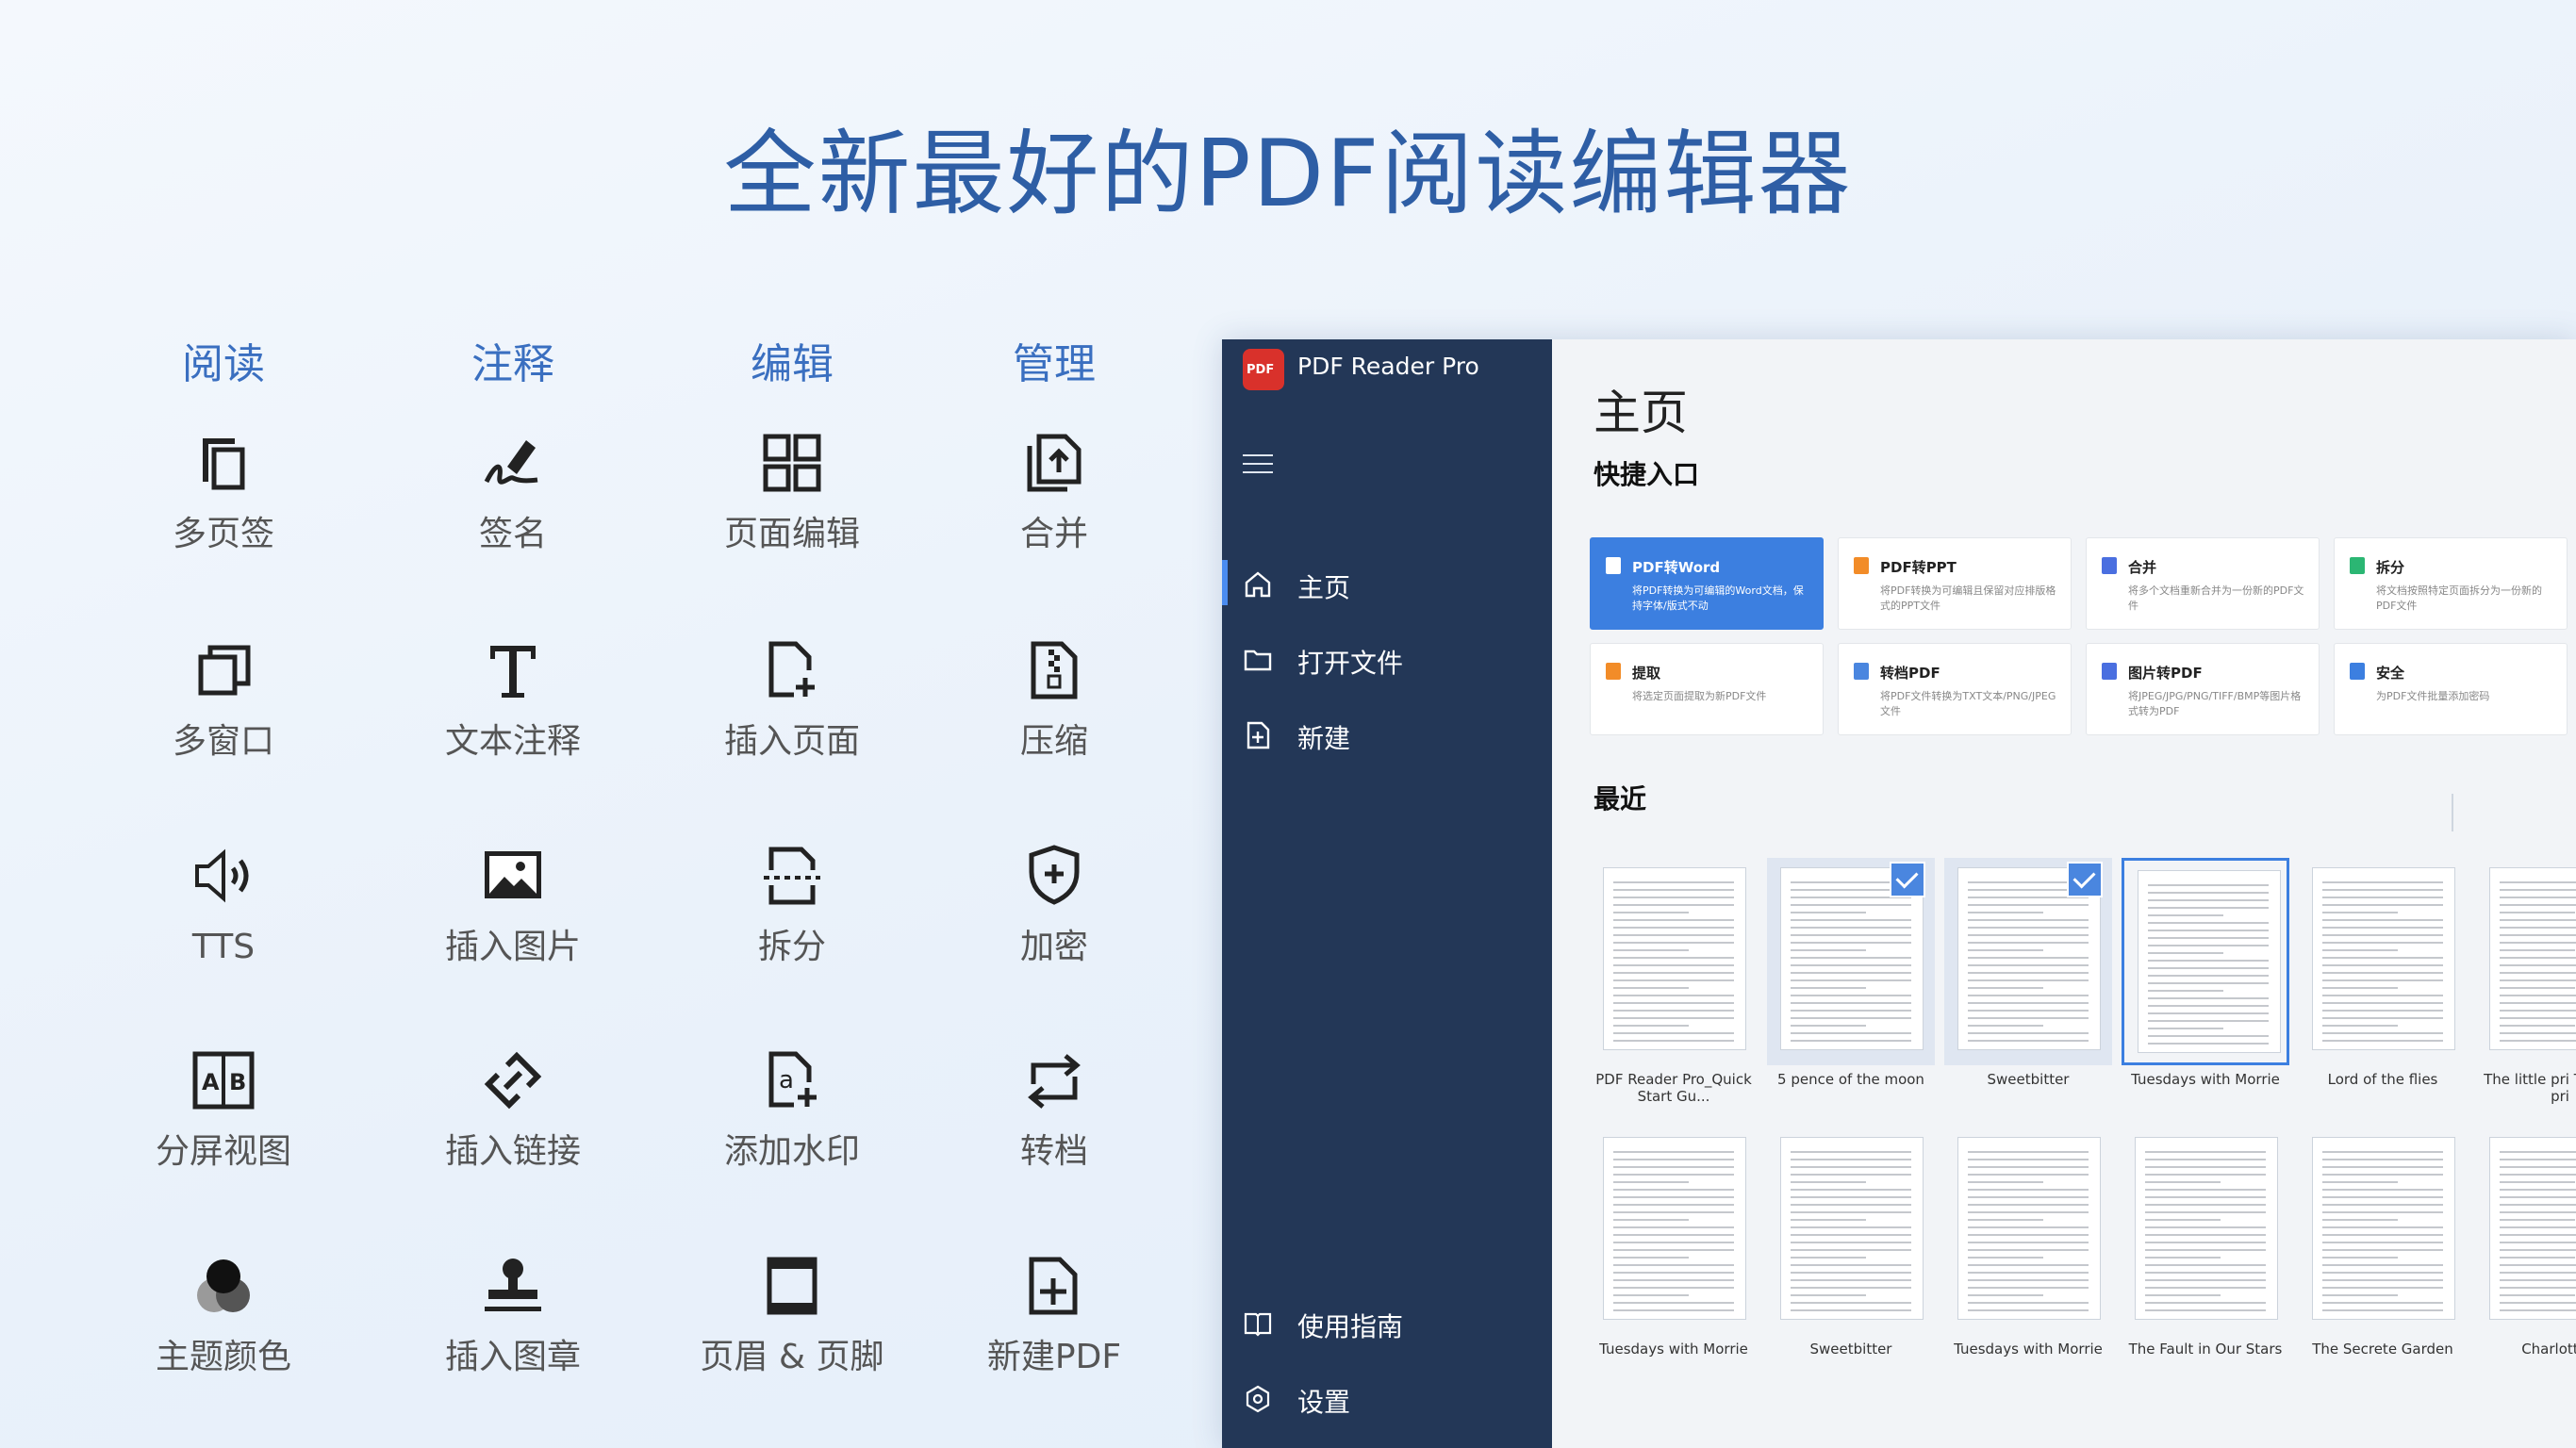 The height and width of the screenshot is (1448, 2576). I want to click on feature-label: 压缩, so click(1053, 741).